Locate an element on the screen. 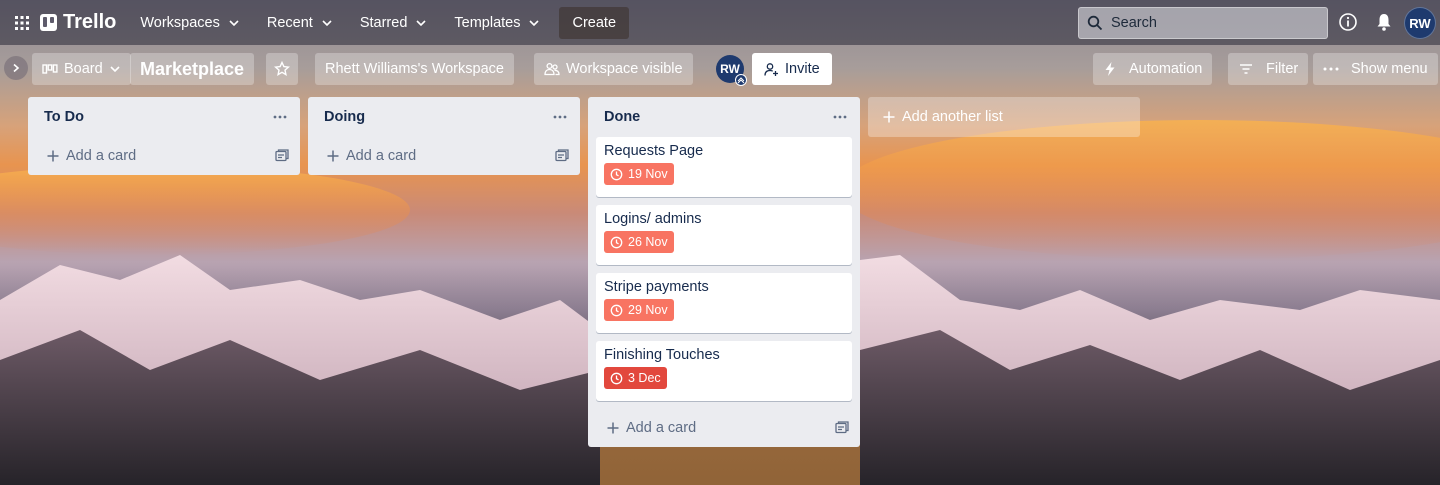  create-button: Create is located at coordinates (594, 22).